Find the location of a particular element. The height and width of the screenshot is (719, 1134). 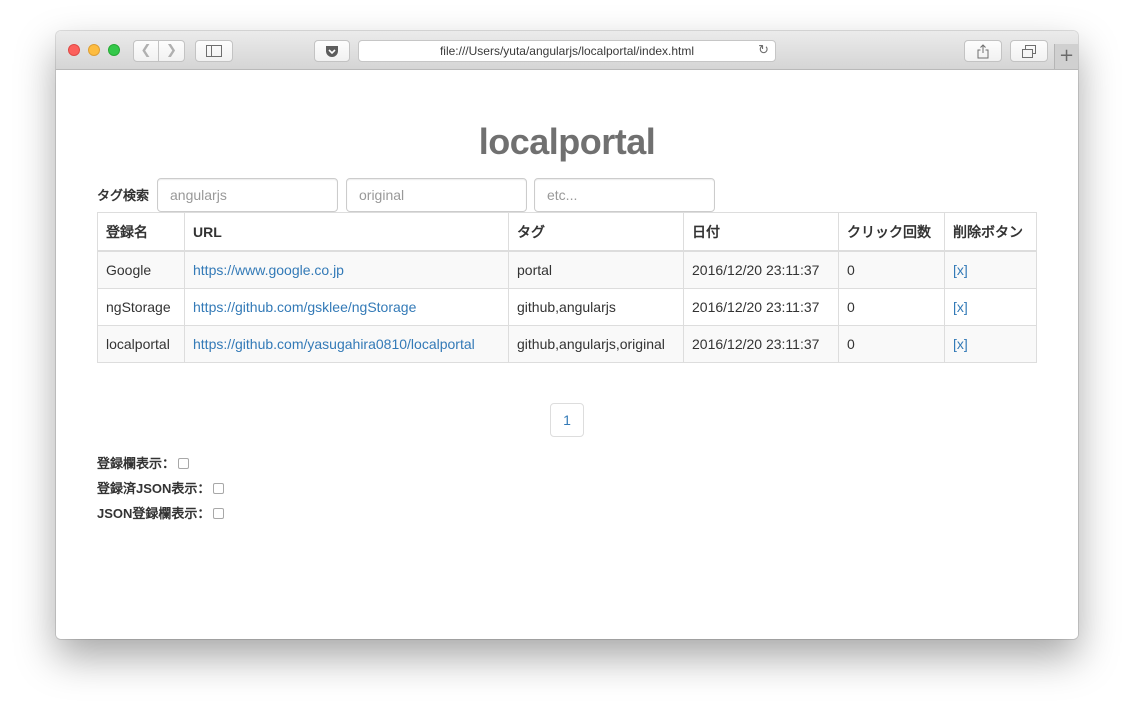

json-register-option: JSON登録欄表示： is located at coordinates (161, 513).